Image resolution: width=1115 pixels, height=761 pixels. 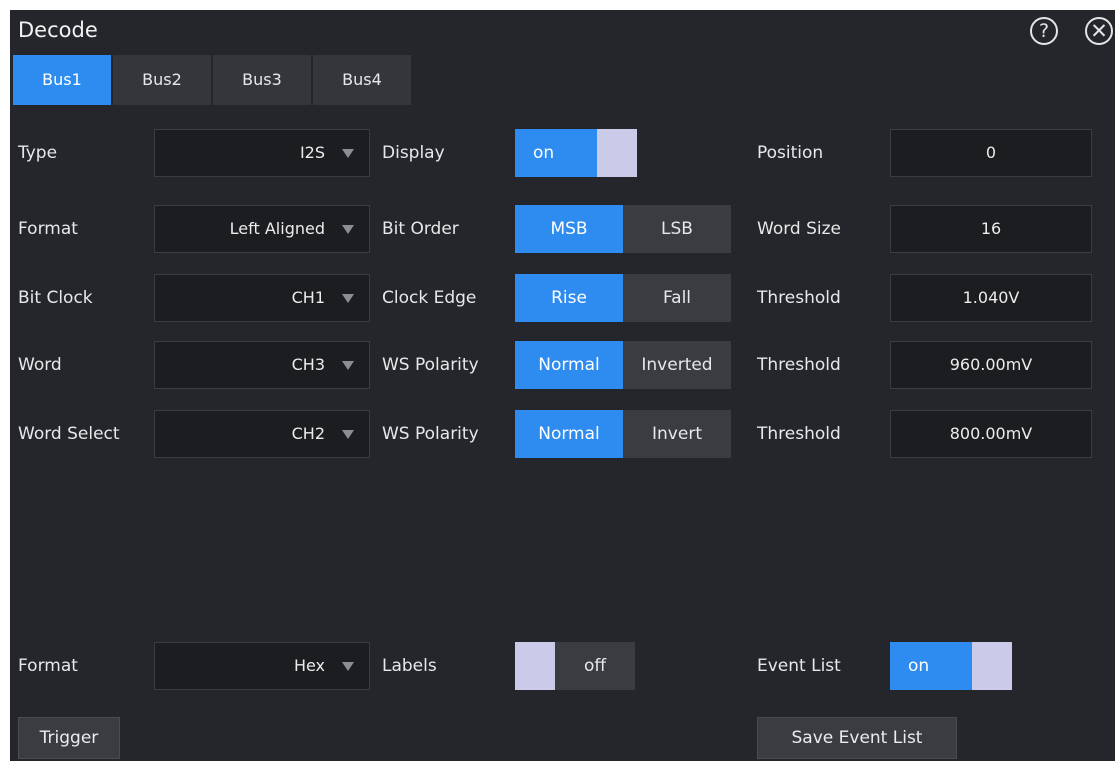 I want to click on word-select-label: Word Select, so click(x=69, y=434).